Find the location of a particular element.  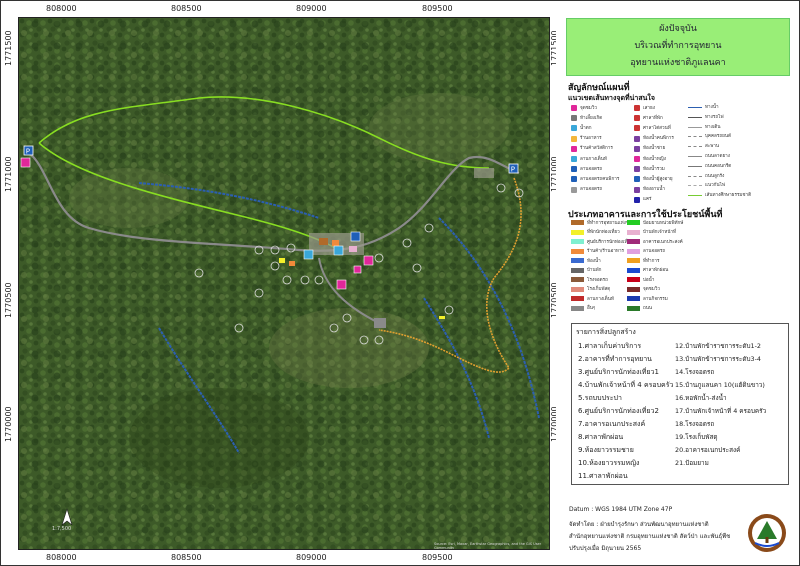

landuse-label: ศาลาพักผ่อน is located at coordinates (656, 270).